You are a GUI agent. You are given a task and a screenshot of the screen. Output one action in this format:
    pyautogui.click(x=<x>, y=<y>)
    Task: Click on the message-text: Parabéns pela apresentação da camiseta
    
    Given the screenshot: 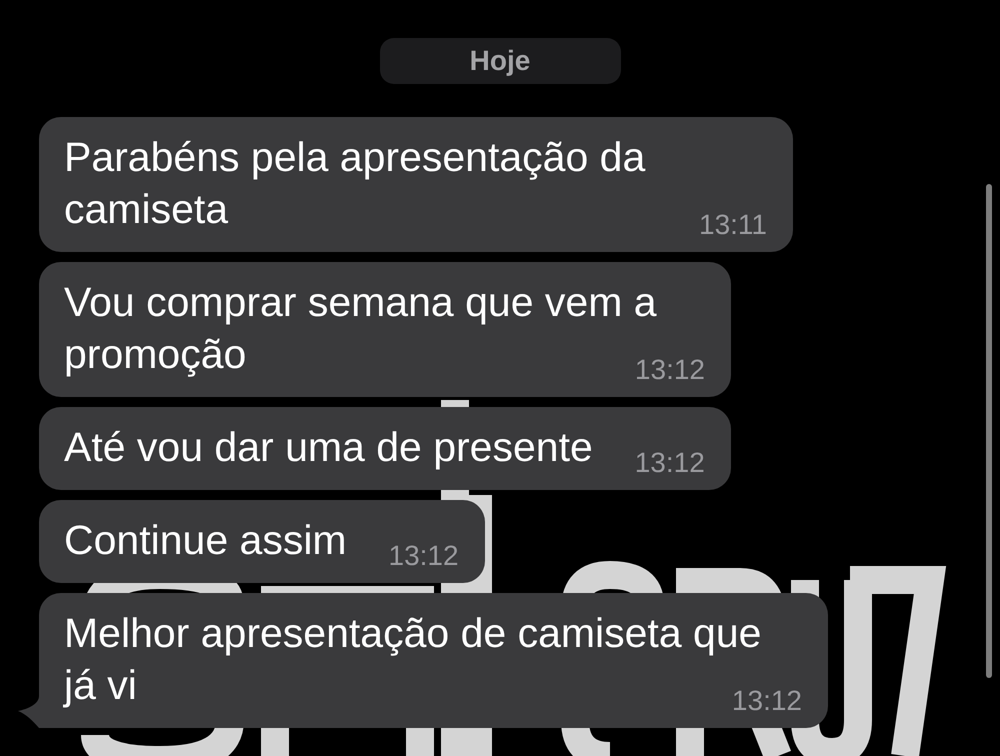 What is the action you would take?
    pyautogui.click(x=355, y=183)
    